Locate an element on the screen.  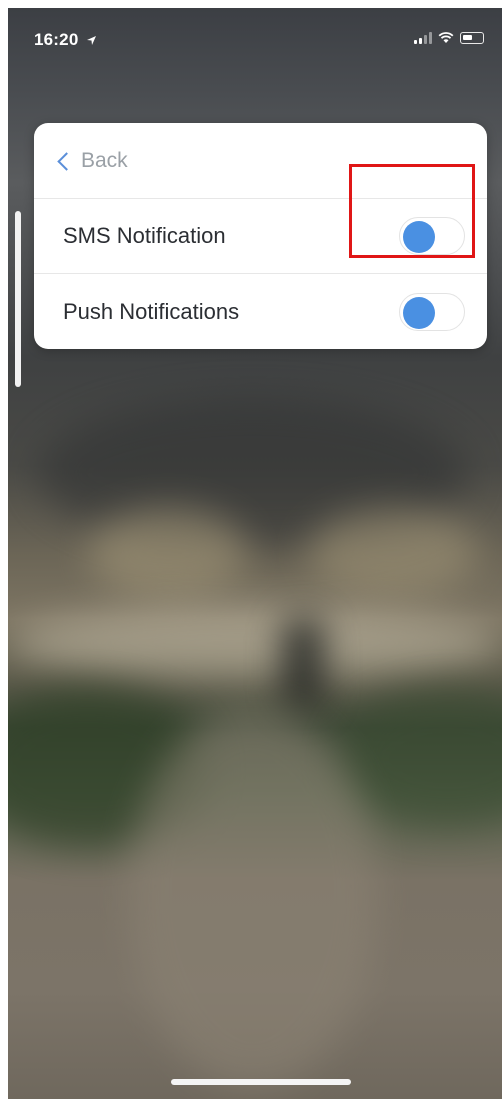
status-time: 16:20 is located at coordinates (65, 40).